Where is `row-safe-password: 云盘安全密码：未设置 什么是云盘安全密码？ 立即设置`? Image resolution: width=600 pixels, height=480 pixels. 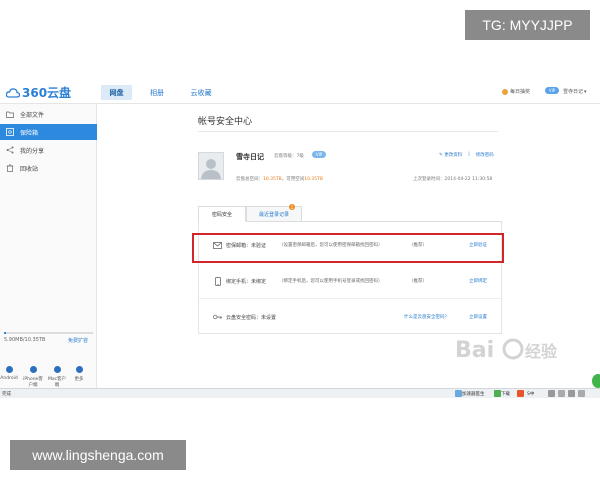 row-safe-password: 云盘安全密码：未设置 什么是云盘安全密码？ 立即设置 is located at coordinates (351, 317).